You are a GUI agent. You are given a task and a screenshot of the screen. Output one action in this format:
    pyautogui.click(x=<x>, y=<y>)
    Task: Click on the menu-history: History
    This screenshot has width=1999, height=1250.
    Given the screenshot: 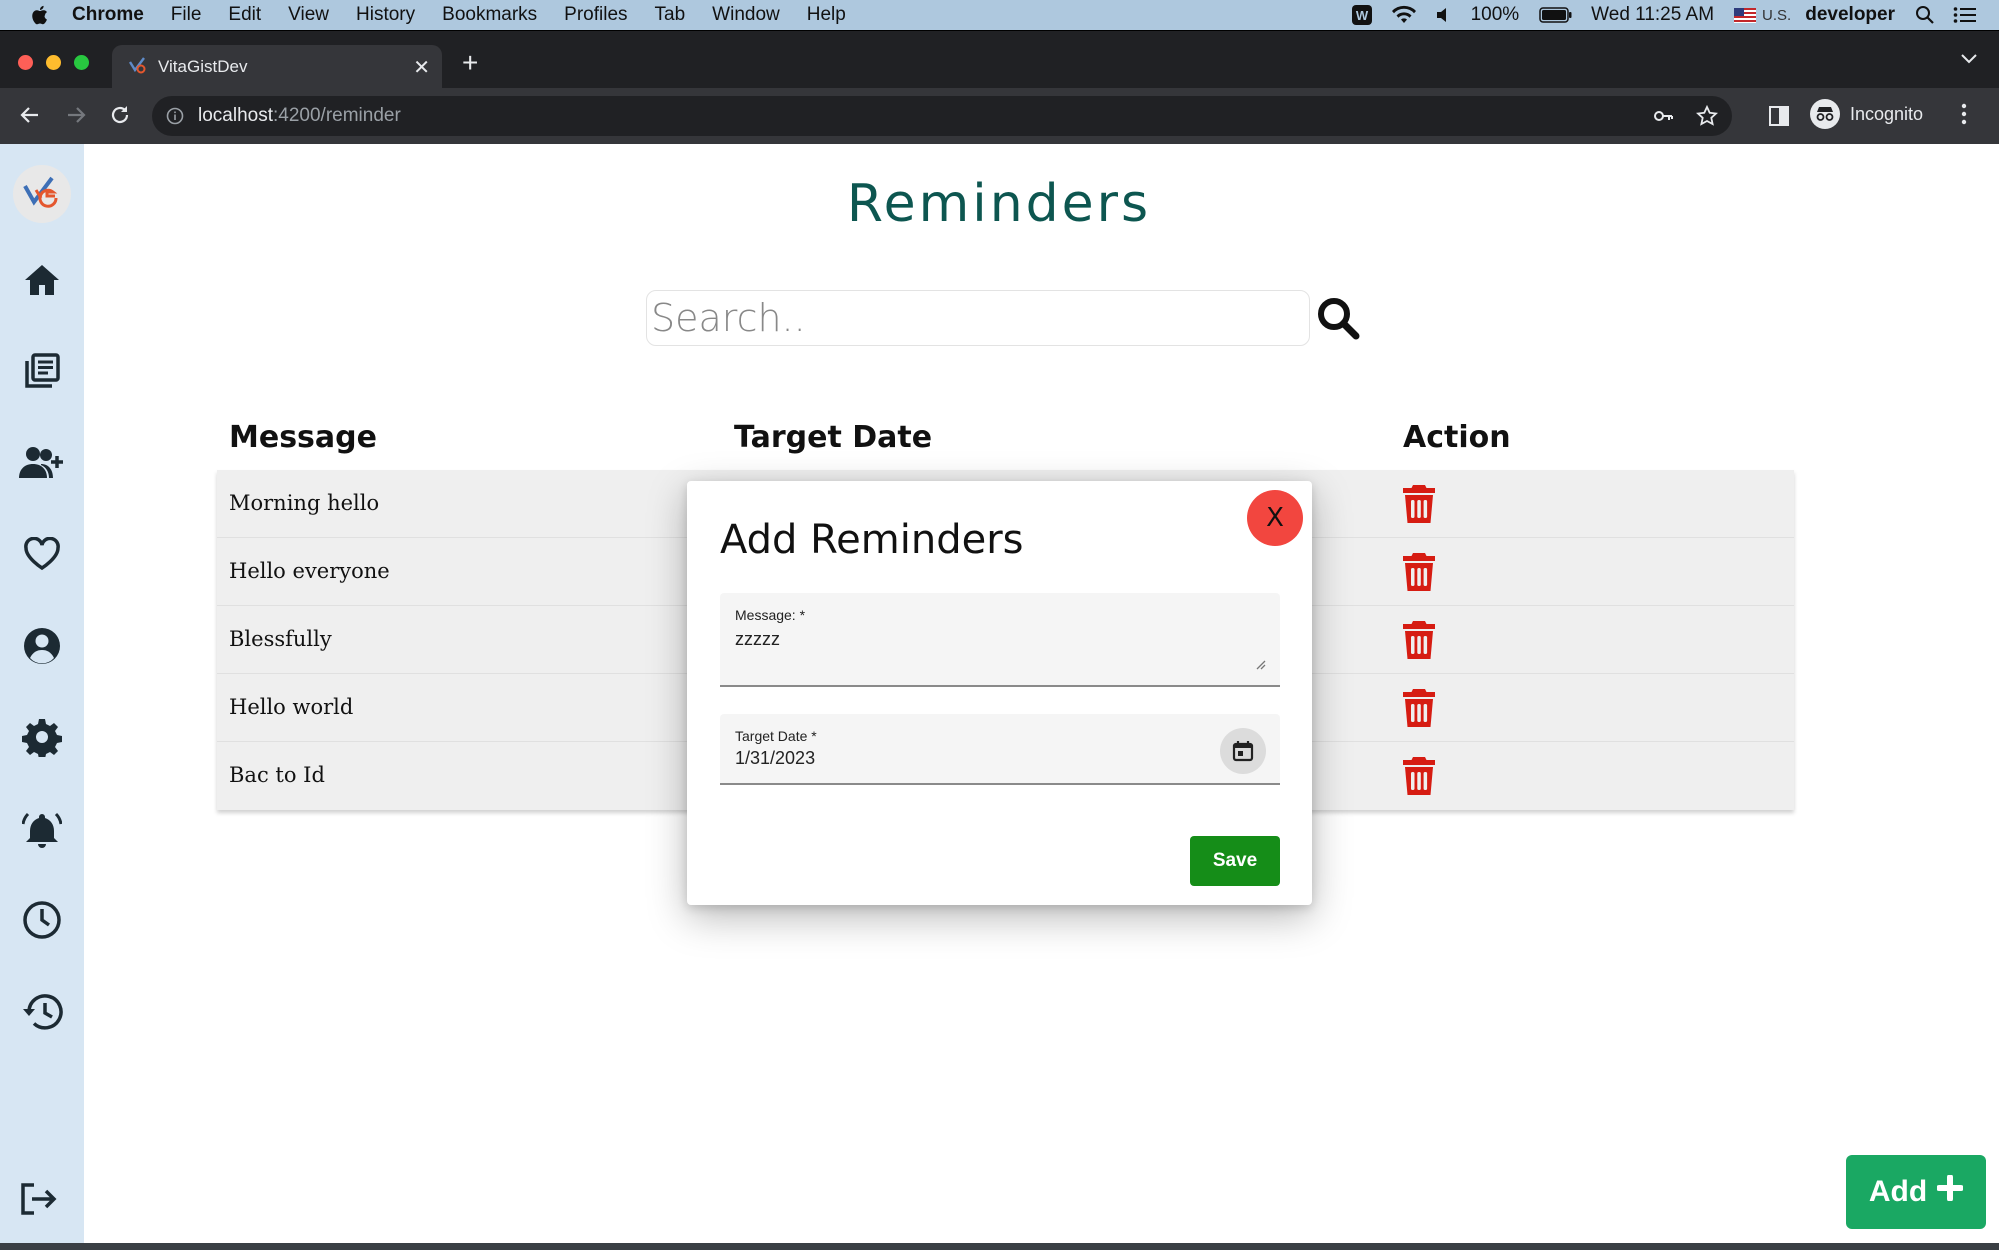 What is the action you would take?
    pyautogui.click(x=385, y=15)
    